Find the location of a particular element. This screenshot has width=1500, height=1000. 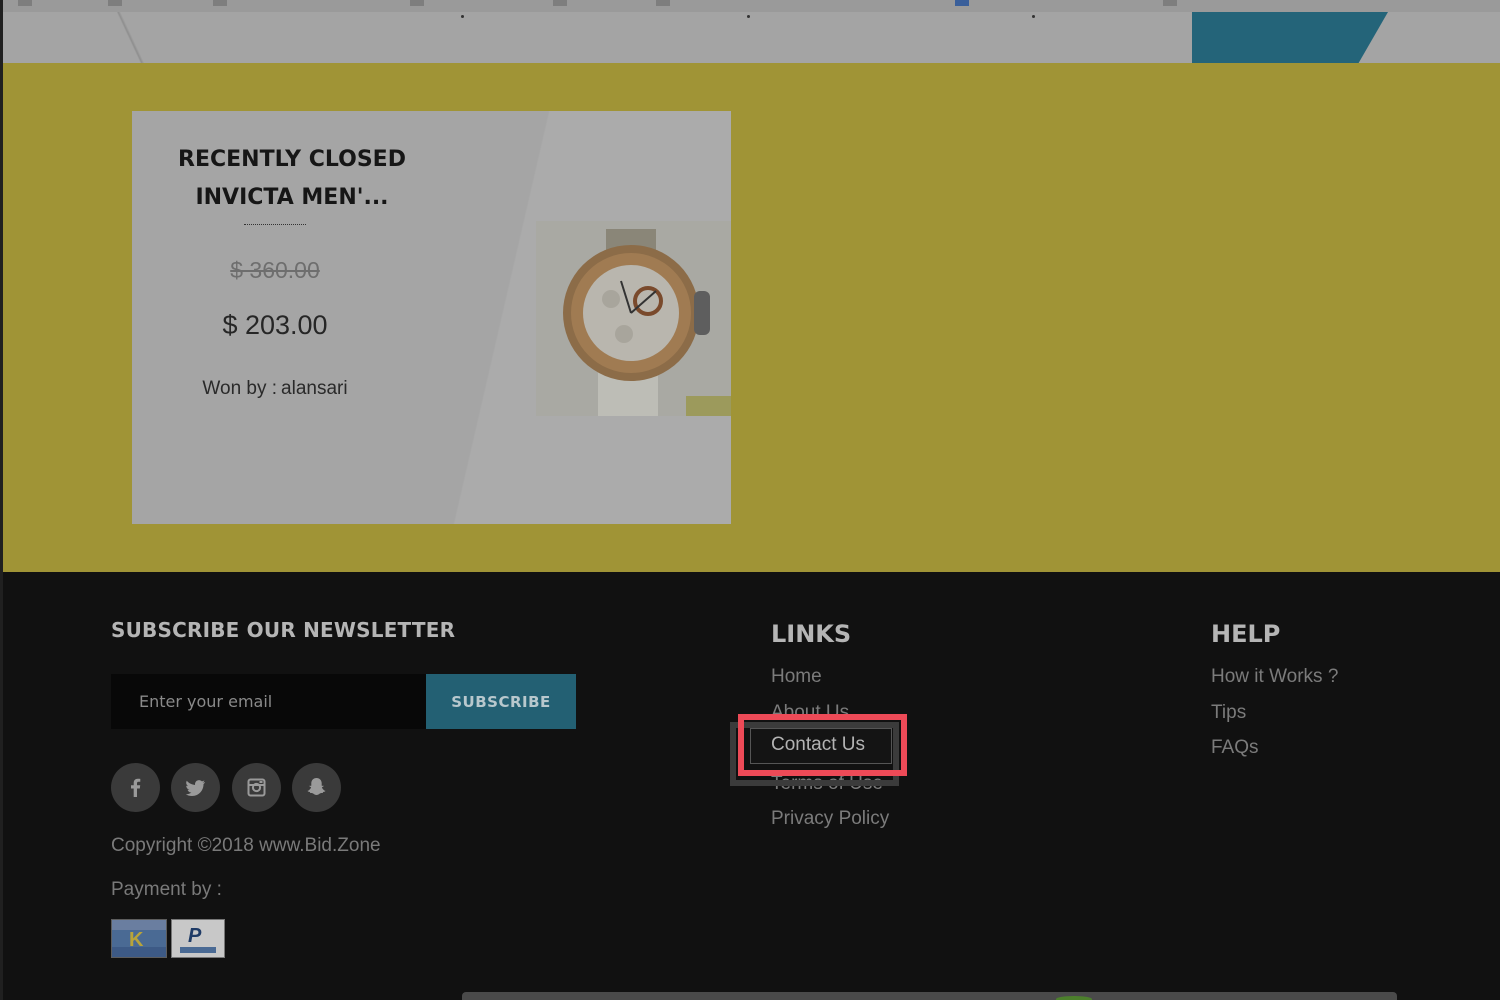

title-divider is located at coordinates (275, 224).